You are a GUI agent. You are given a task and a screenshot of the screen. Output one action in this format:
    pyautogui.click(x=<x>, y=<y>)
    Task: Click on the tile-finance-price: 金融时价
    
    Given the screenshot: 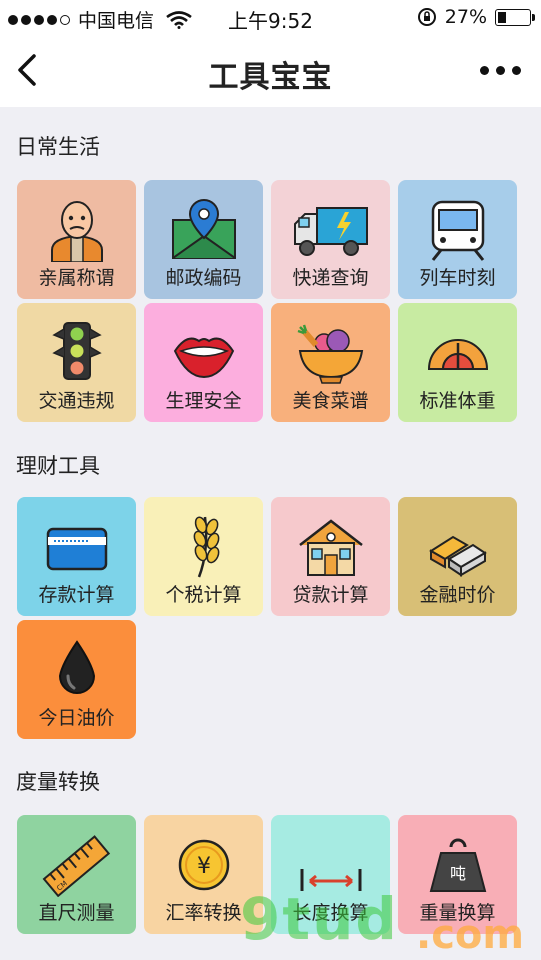 What is the action you would take?
    pyautogui.click(x=457, y=556)
    